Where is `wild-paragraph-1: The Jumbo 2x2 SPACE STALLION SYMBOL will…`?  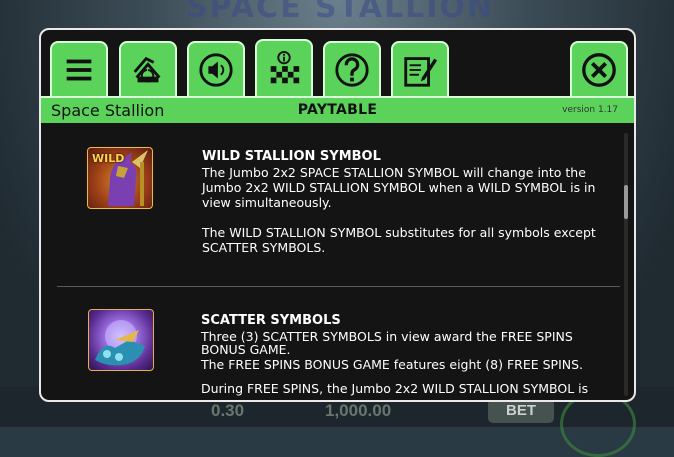 wild-paragraph-1: The Jumbo 2x2 SPACE STALLION SYMBOL will… is located at coordinates (399, 187).